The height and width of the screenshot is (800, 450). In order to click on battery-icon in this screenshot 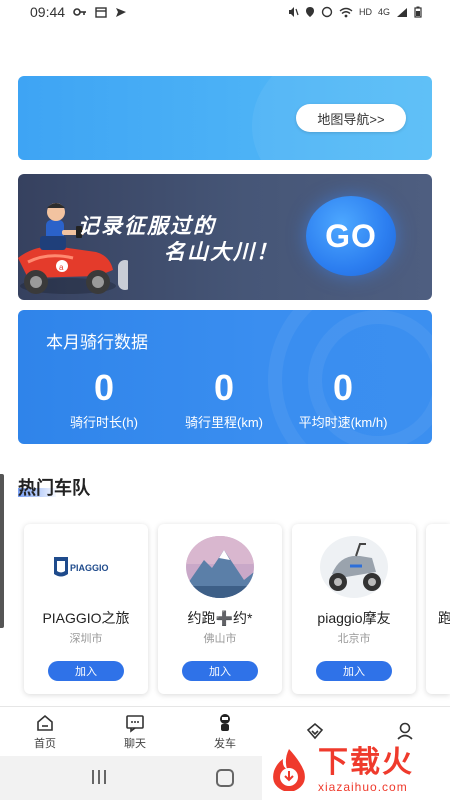, I will do `click(418, 12)`.